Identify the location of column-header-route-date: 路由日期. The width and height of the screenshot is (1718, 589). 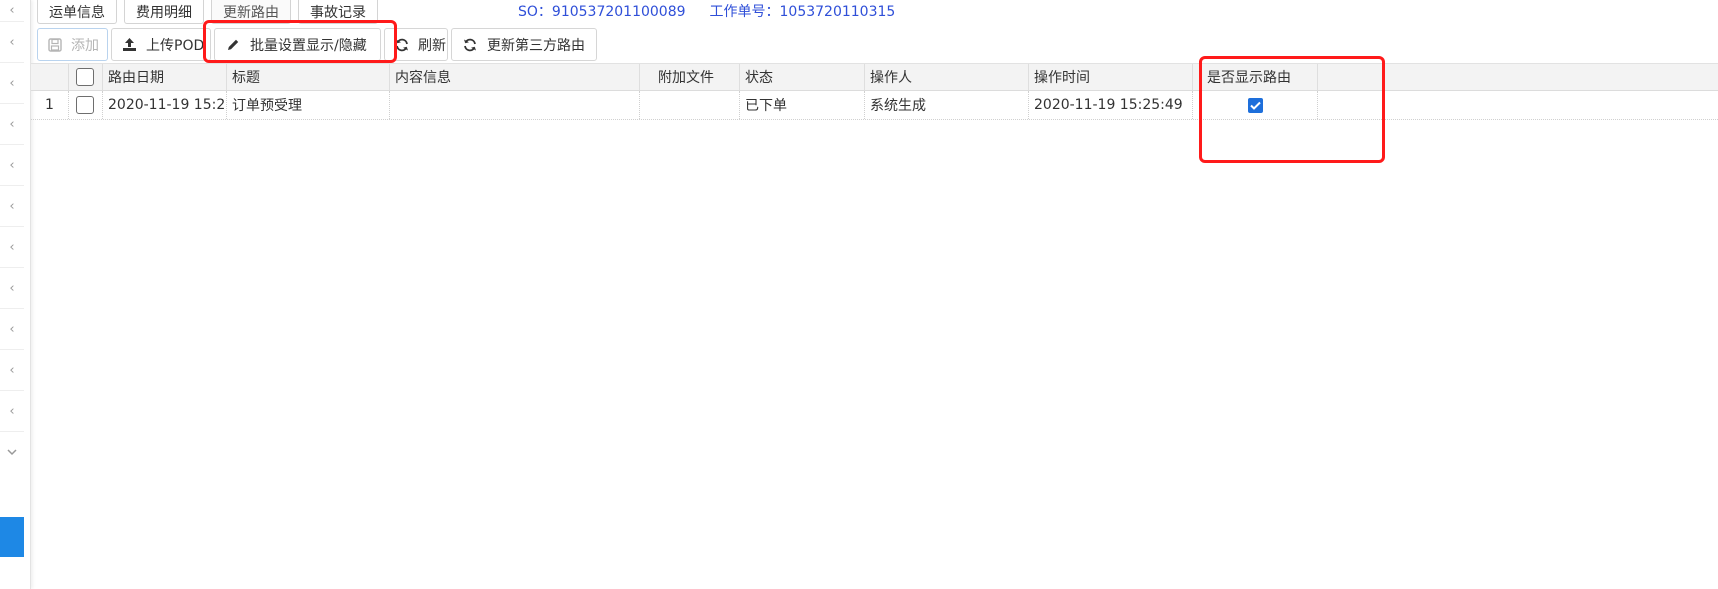
(165, 77).